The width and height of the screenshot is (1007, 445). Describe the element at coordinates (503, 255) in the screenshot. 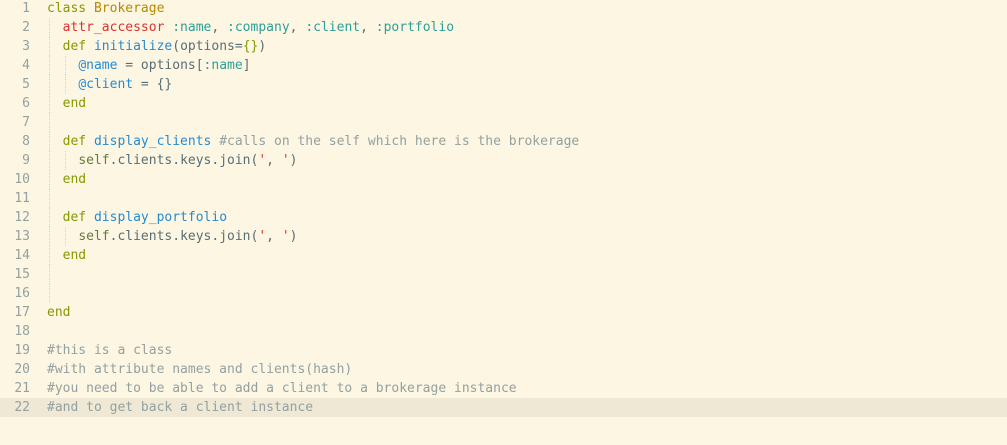

I see `code-line: 14 end` at that location.